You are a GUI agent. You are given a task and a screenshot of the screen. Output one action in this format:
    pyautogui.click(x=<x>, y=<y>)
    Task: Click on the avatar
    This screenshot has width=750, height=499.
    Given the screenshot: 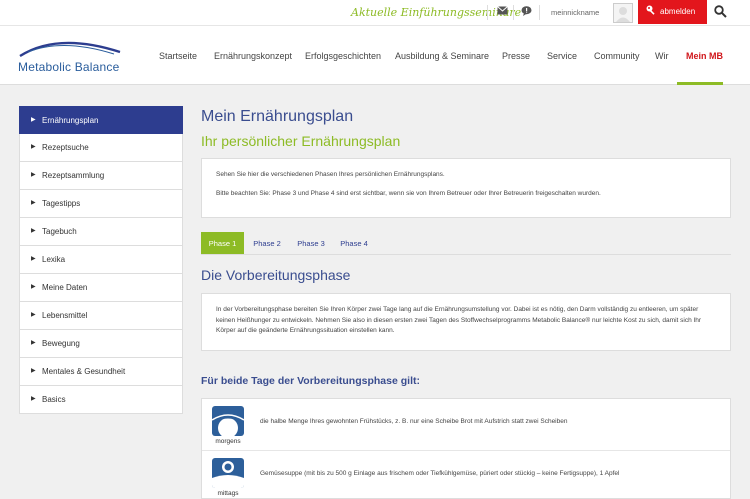 What is the action you would take?
    pyautogui.click(x=623, y=13)
    